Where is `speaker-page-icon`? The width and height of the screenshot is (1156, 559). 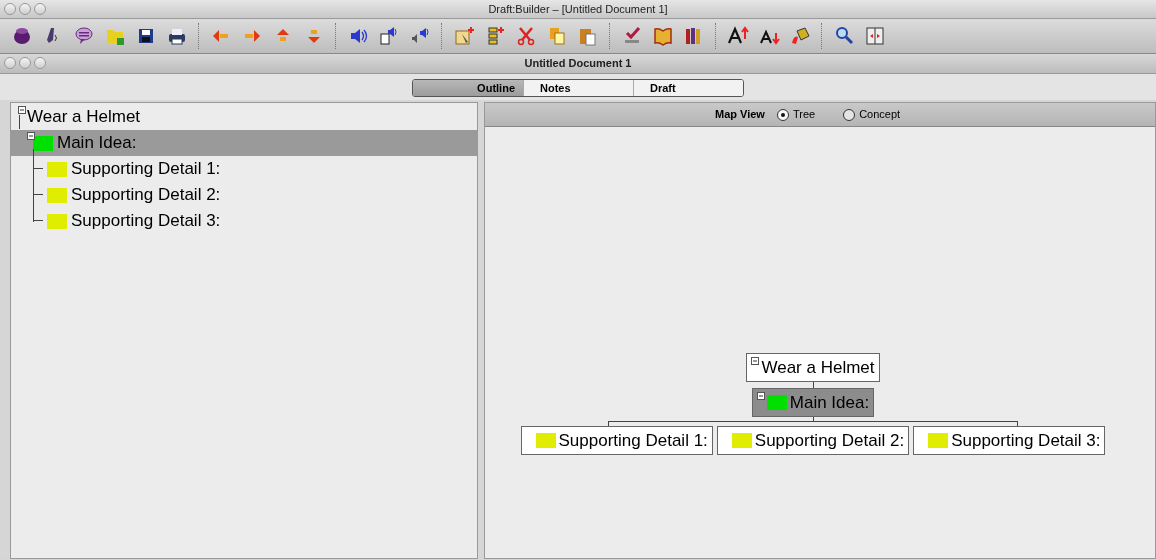 speaker-page-icon is located at coordinates (388, 36).